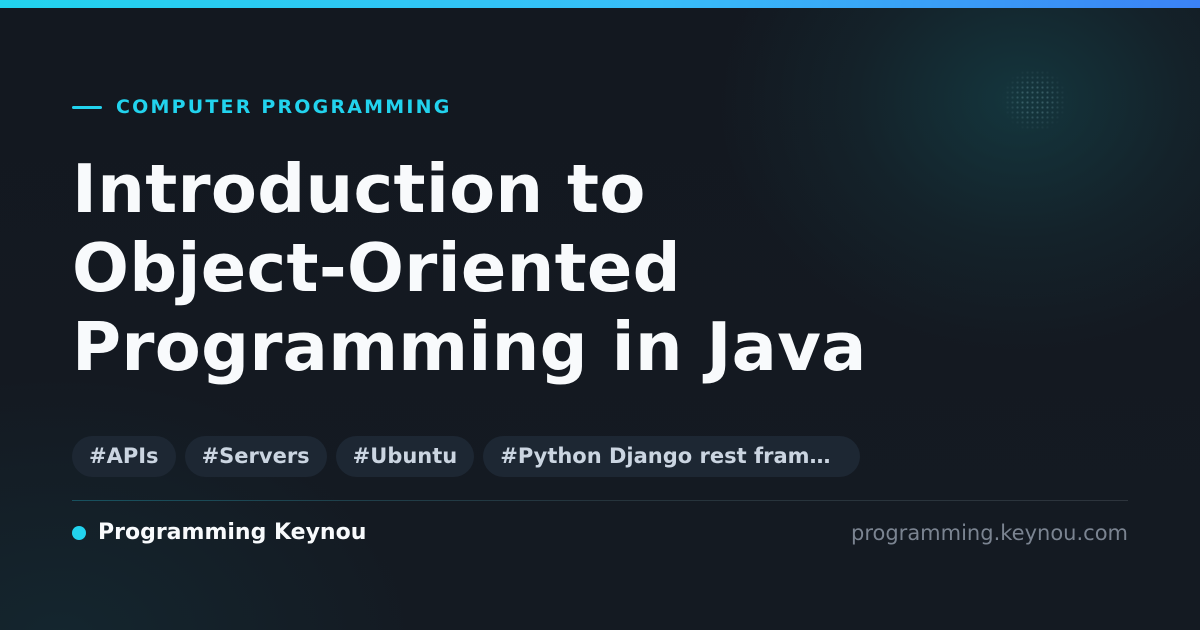  I want to click on tag-python-django: #Python Django rest framework, so click(672, 456).